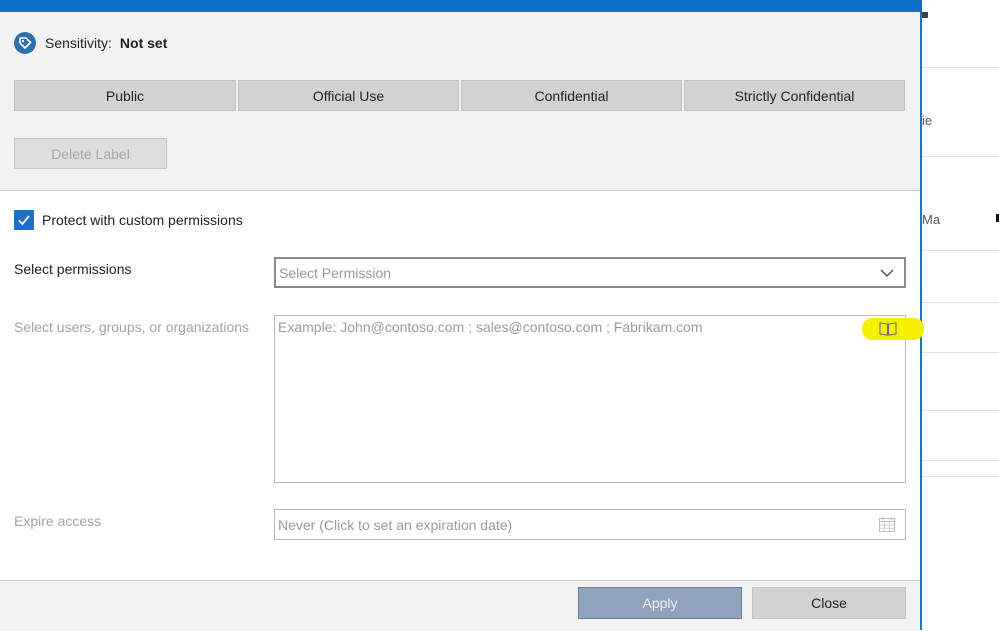  Describe the element at coordinates (395, 524) in the screenshot. I see `expire-input-placeholder: Never (Click to set an expiration date)` at that location.